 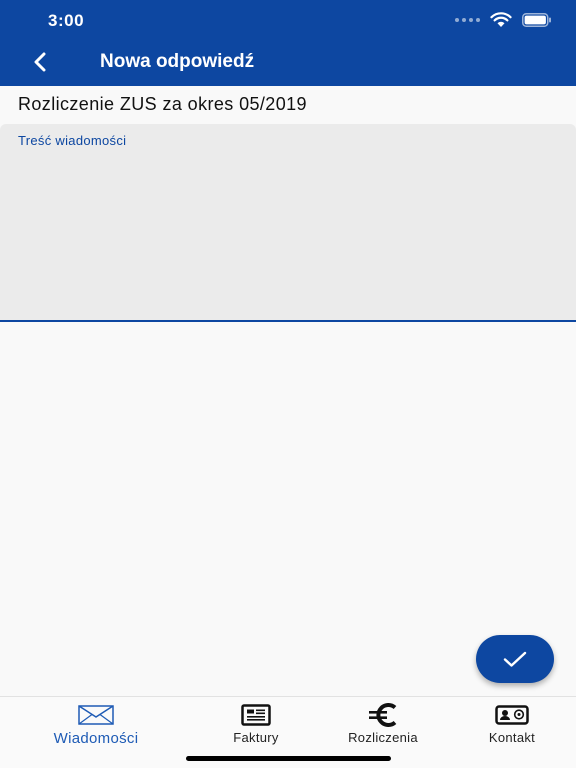 I want to click on tab-label: Rozliczenia, so click(x=383, y=737).